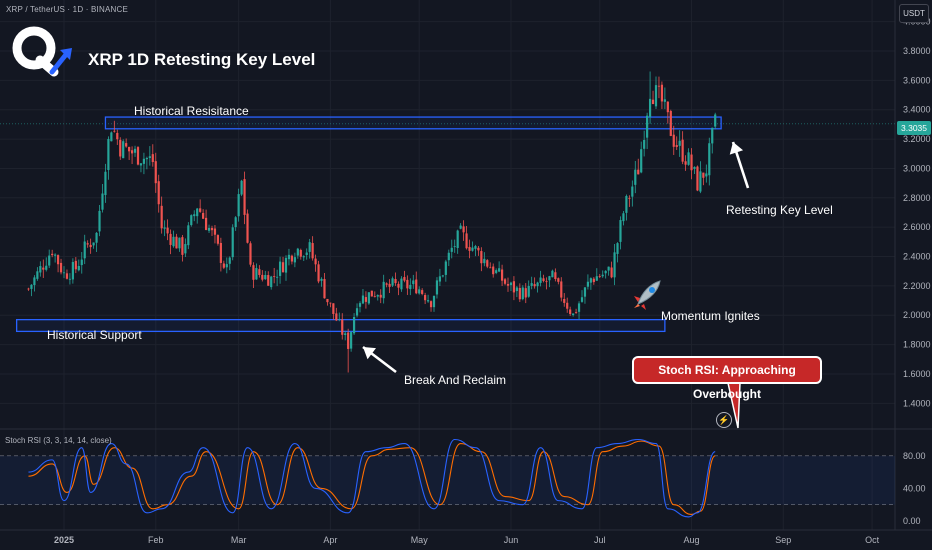  What do you see at coordinates (202, 59) in the screenshot?
I see `chart-title: XRP 1D Retesting Key Level` at bounding box center [202, 59].